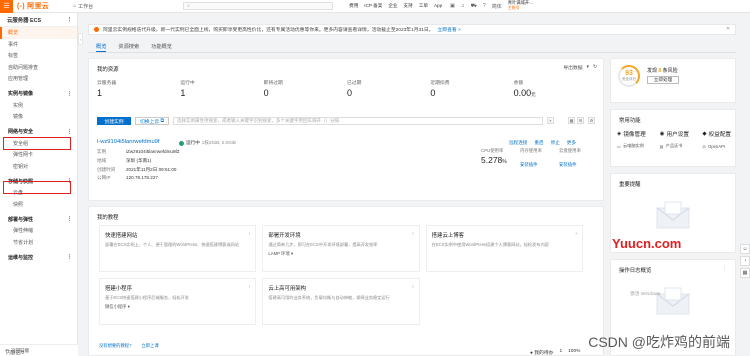 Image resolution: width=750 pixels, height=356 pixels. I want to click on notification-count: 1, so click(561, 351).